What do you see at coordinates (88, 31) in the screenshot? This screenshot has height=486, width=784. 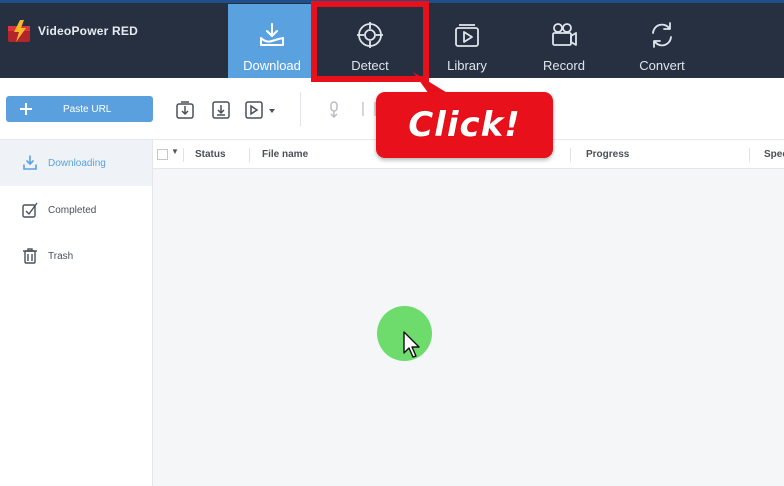 I see `app-title: VideoPower RED` at bounding box center [88, 31].